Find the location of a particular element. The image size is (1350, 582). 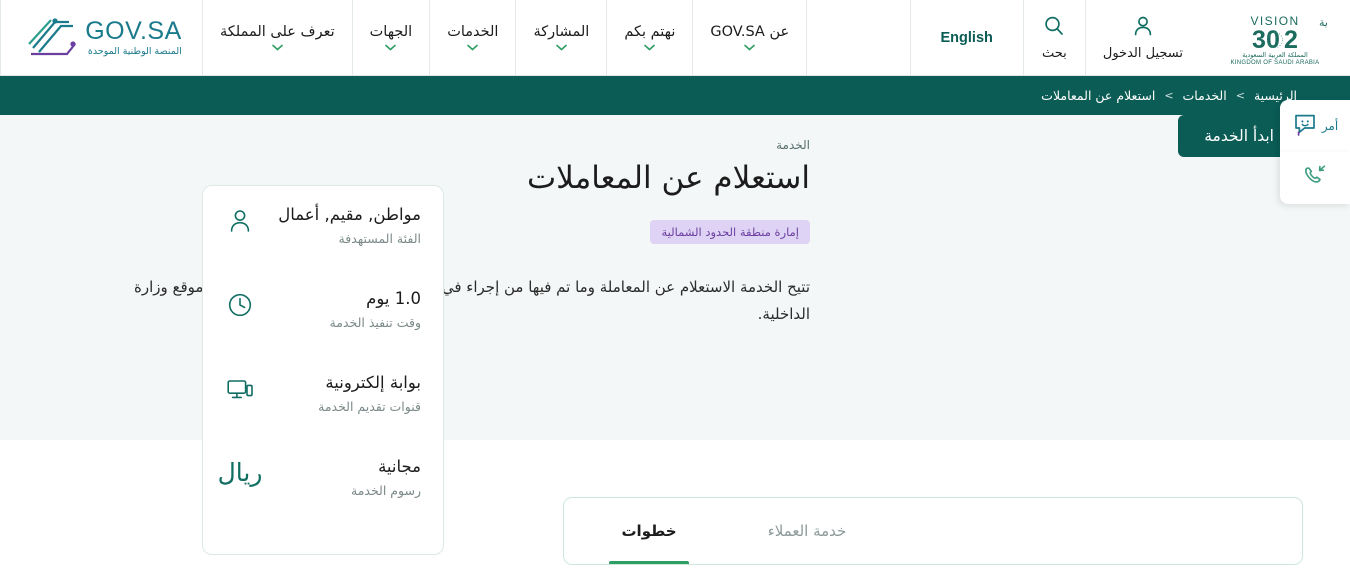

svg-text: KINGDOM OF SAUDI ARABIA is located at coordinates (1275, 62).